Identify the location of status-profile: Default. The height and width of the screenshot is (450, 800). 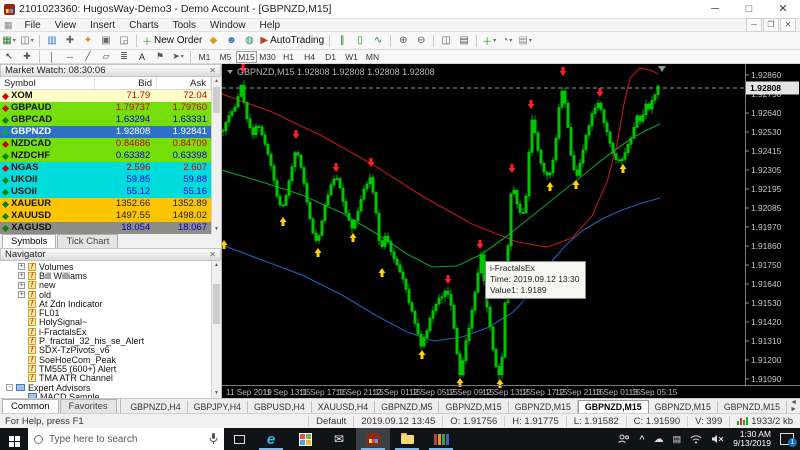
(330, 421).